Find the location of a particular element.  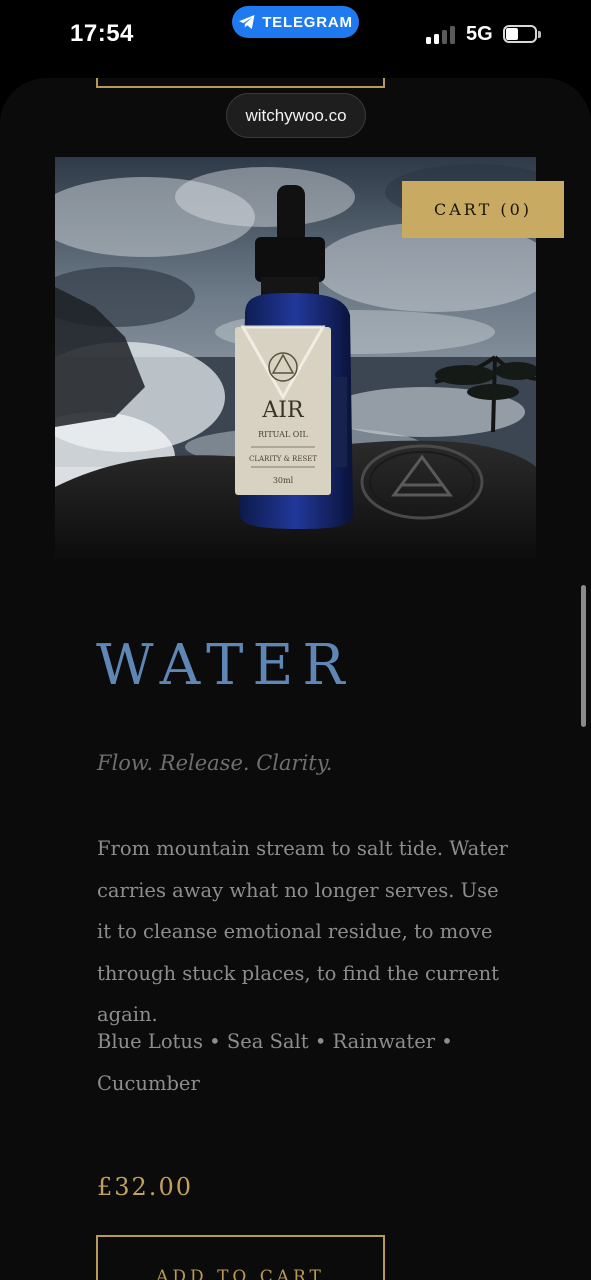

product-tagline: Flow. Release. Clarity. is located at coordinates (215, 763).